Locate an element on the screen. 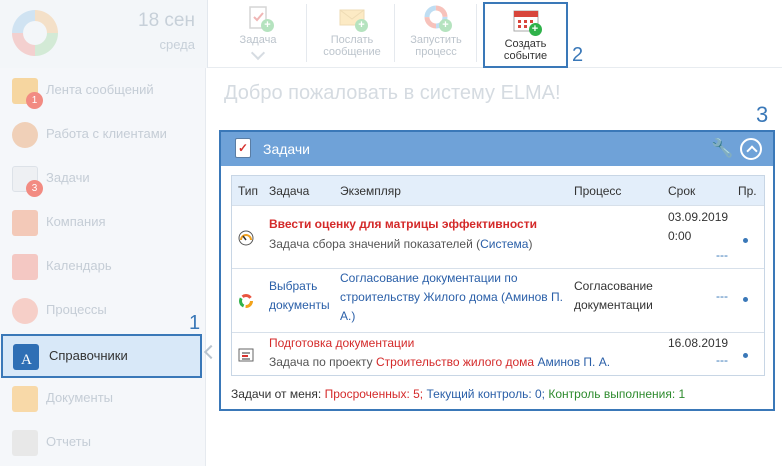 The image size is (782, 466). current-control-link: Текущий контроль: 0; is located at coordinates (485, 394).